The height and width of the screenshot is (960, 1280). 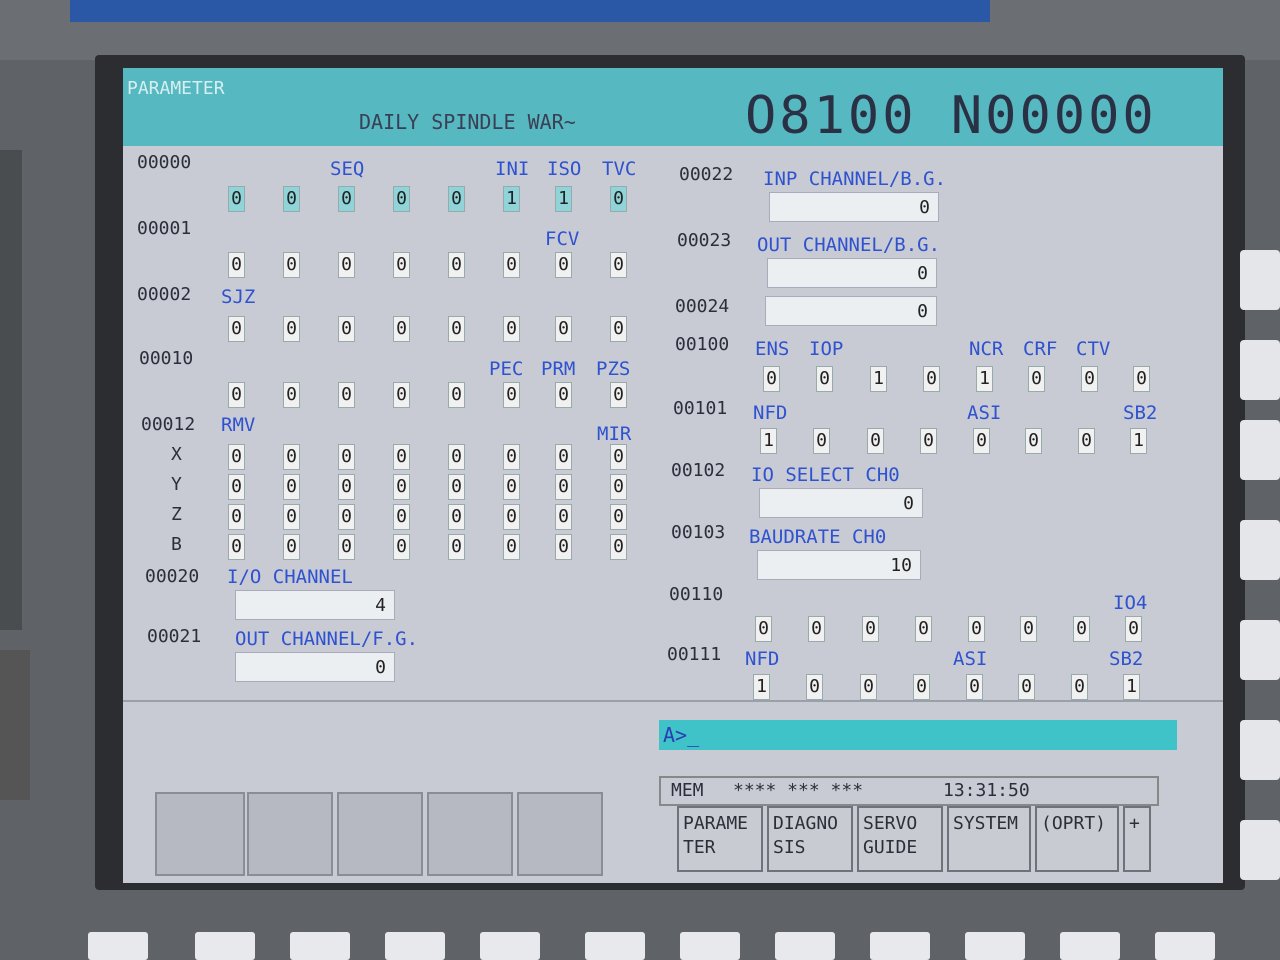 What do you see at coordinates (1077, 839) in the screenshot?
I see `softkey-oprt: (OPRT)` at bounding box center [1077, 839].